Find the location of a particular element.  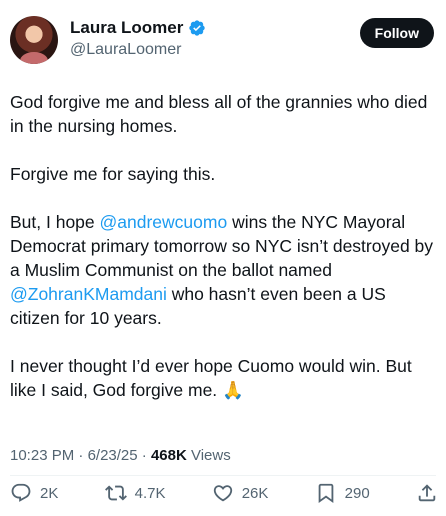

share-upload-icon is located at coordinates (427, 493).